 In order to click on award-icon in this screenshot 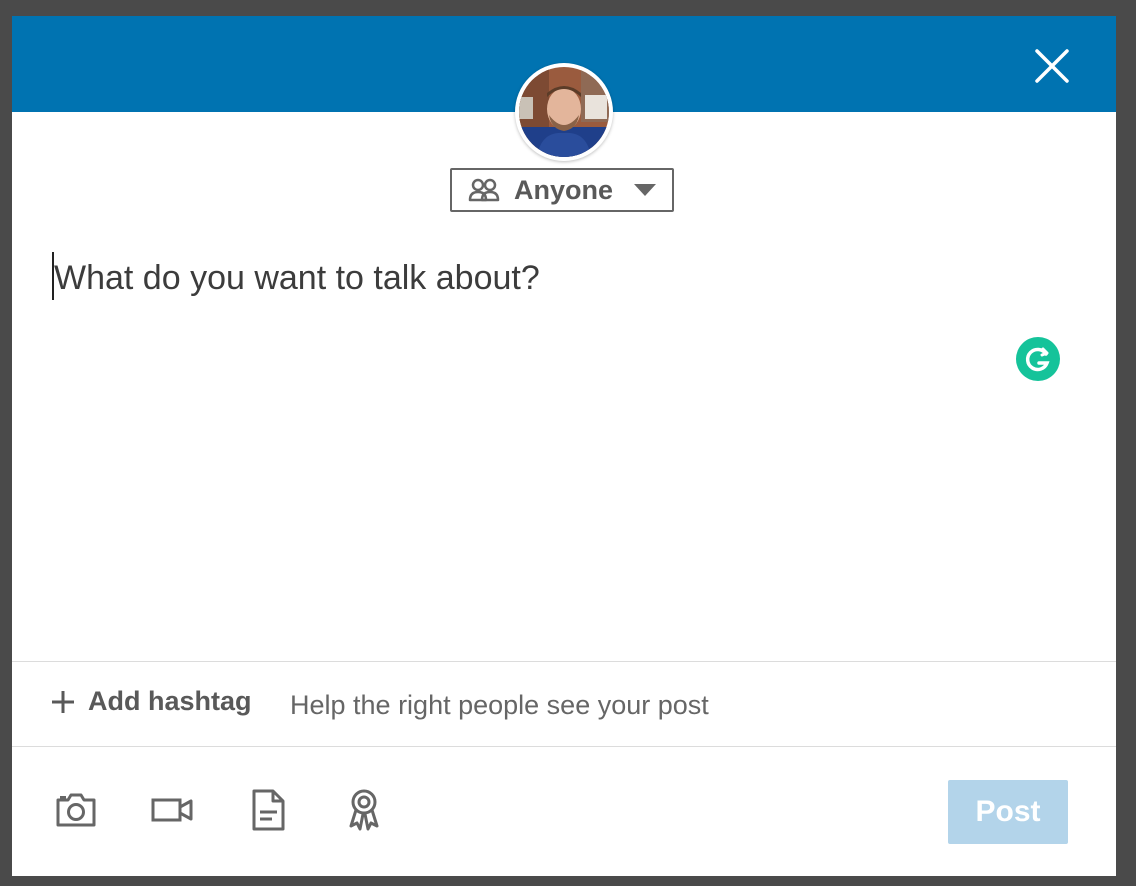, I will do `click(364, 810)`.